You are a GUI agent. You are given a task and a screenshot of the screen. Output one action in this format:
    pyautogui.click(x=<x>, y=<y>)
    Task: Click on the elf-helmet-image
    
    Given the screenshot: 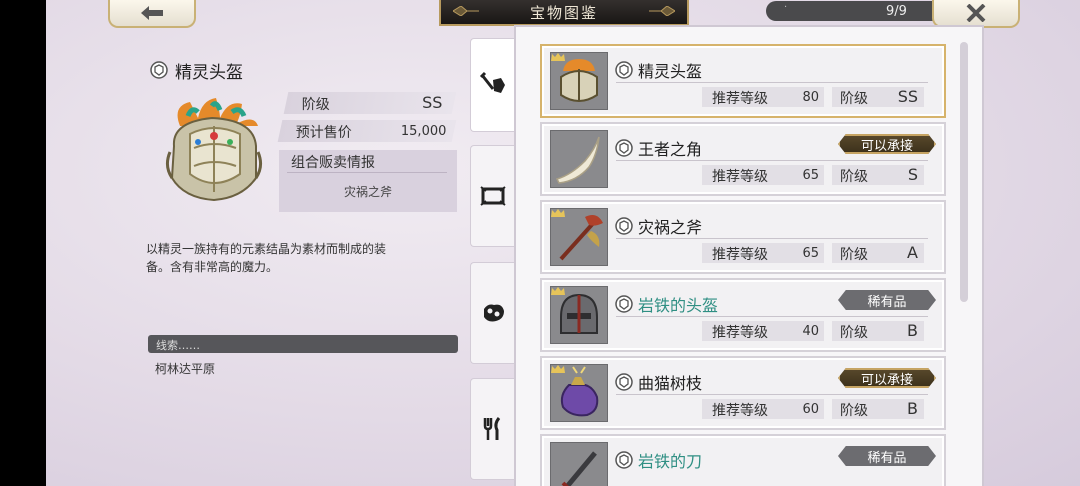 What is the action you would take?
    pyautogui.click(x=214, y=150)
    